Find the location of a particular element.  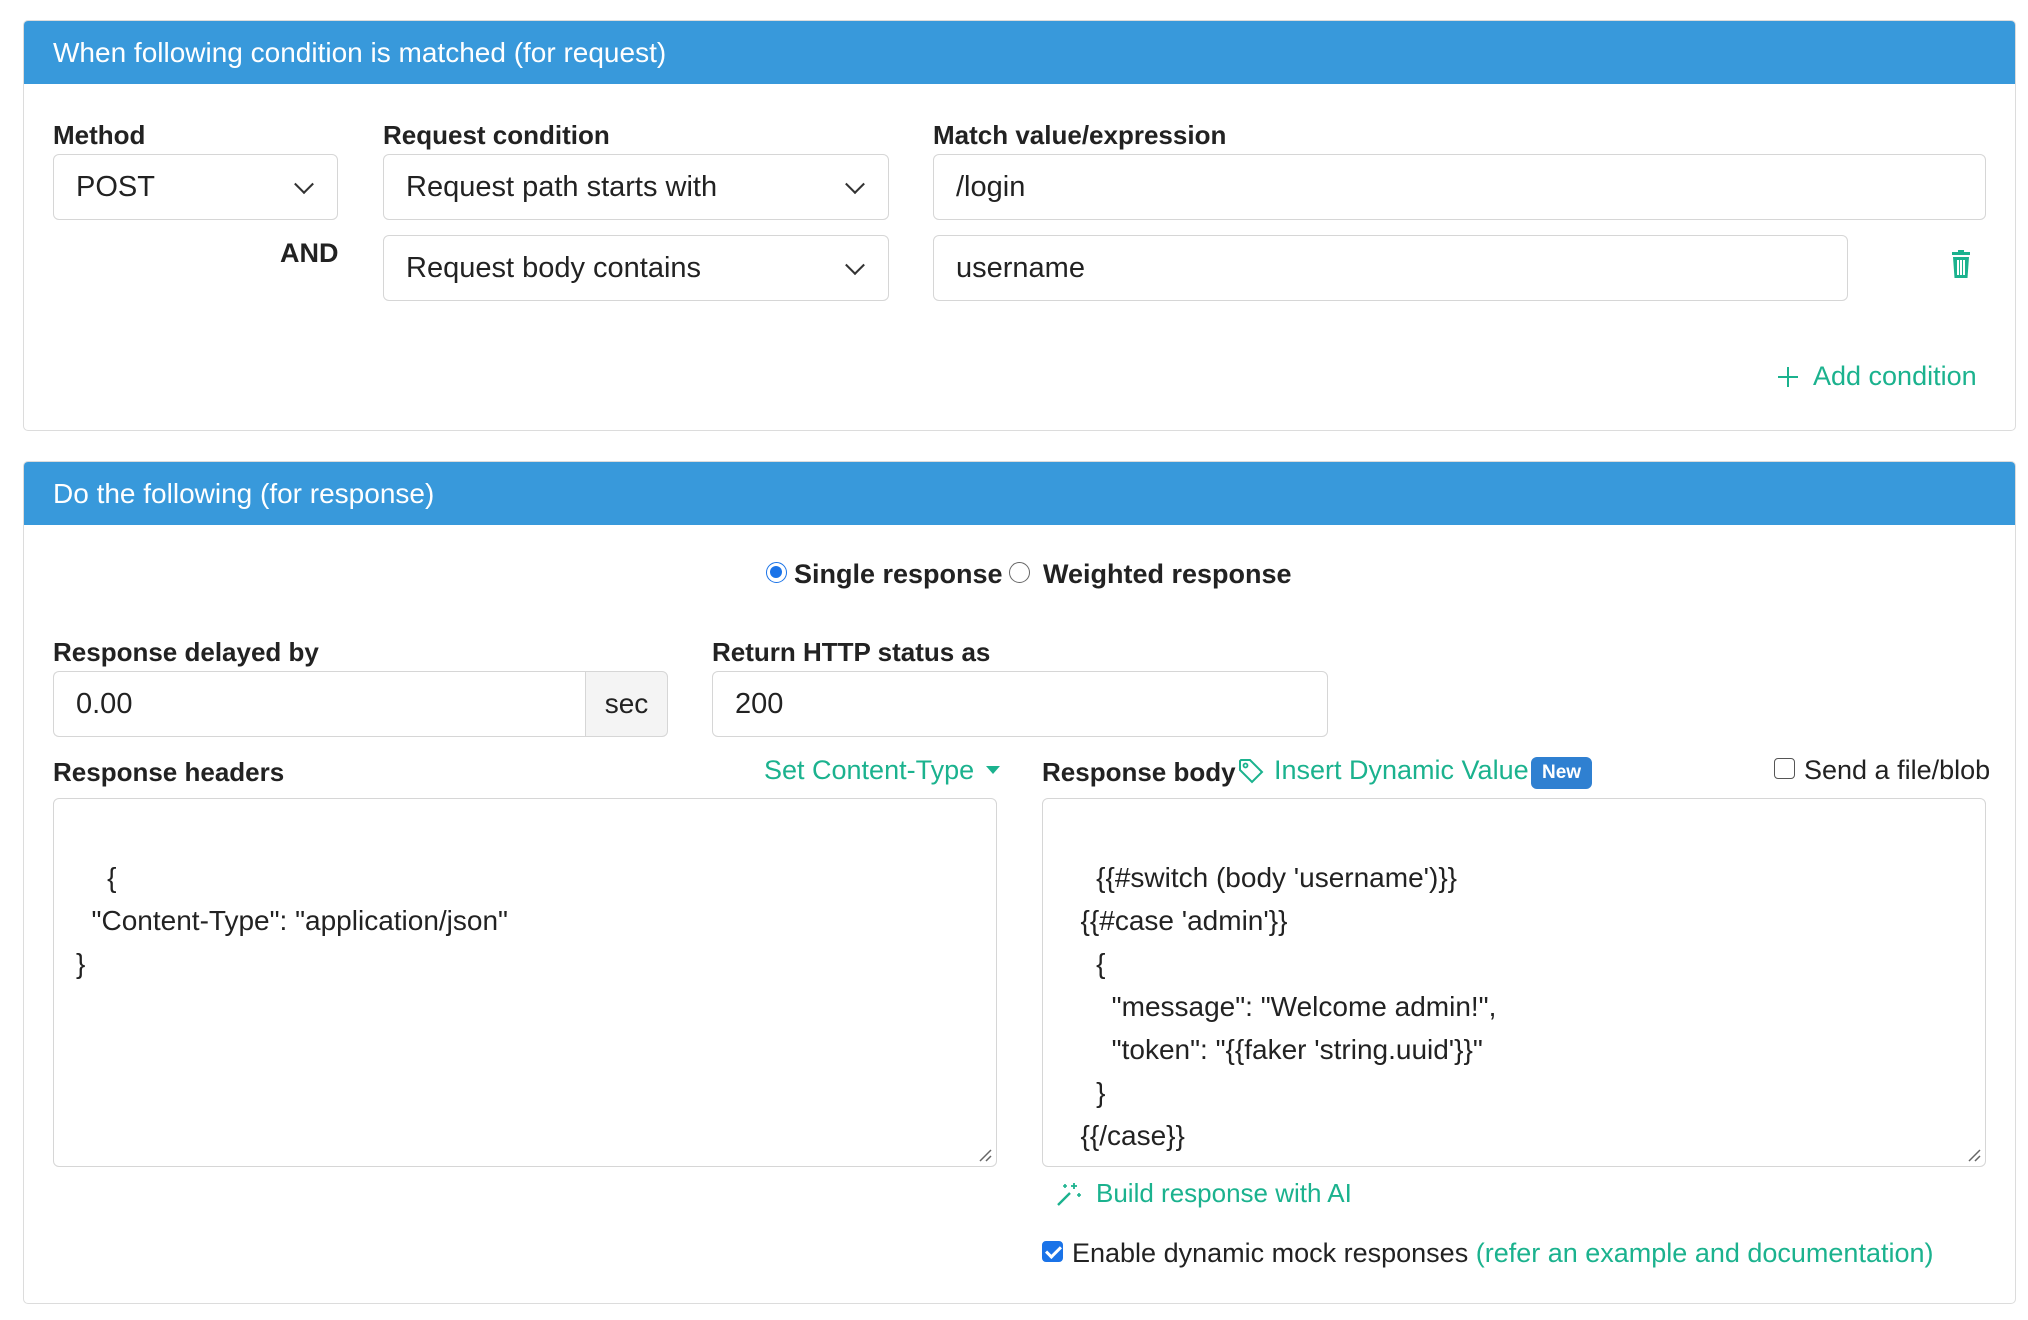

condition-type-select-2: Request body contains is located at coordinates (636, 268).